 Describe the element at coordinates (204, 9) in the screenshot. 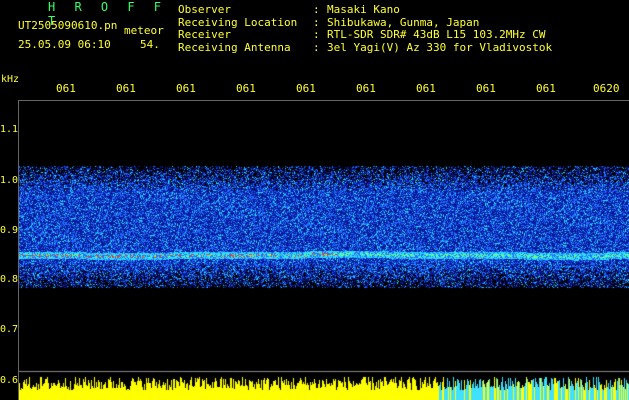

I see `info-key: Observer` at that location.